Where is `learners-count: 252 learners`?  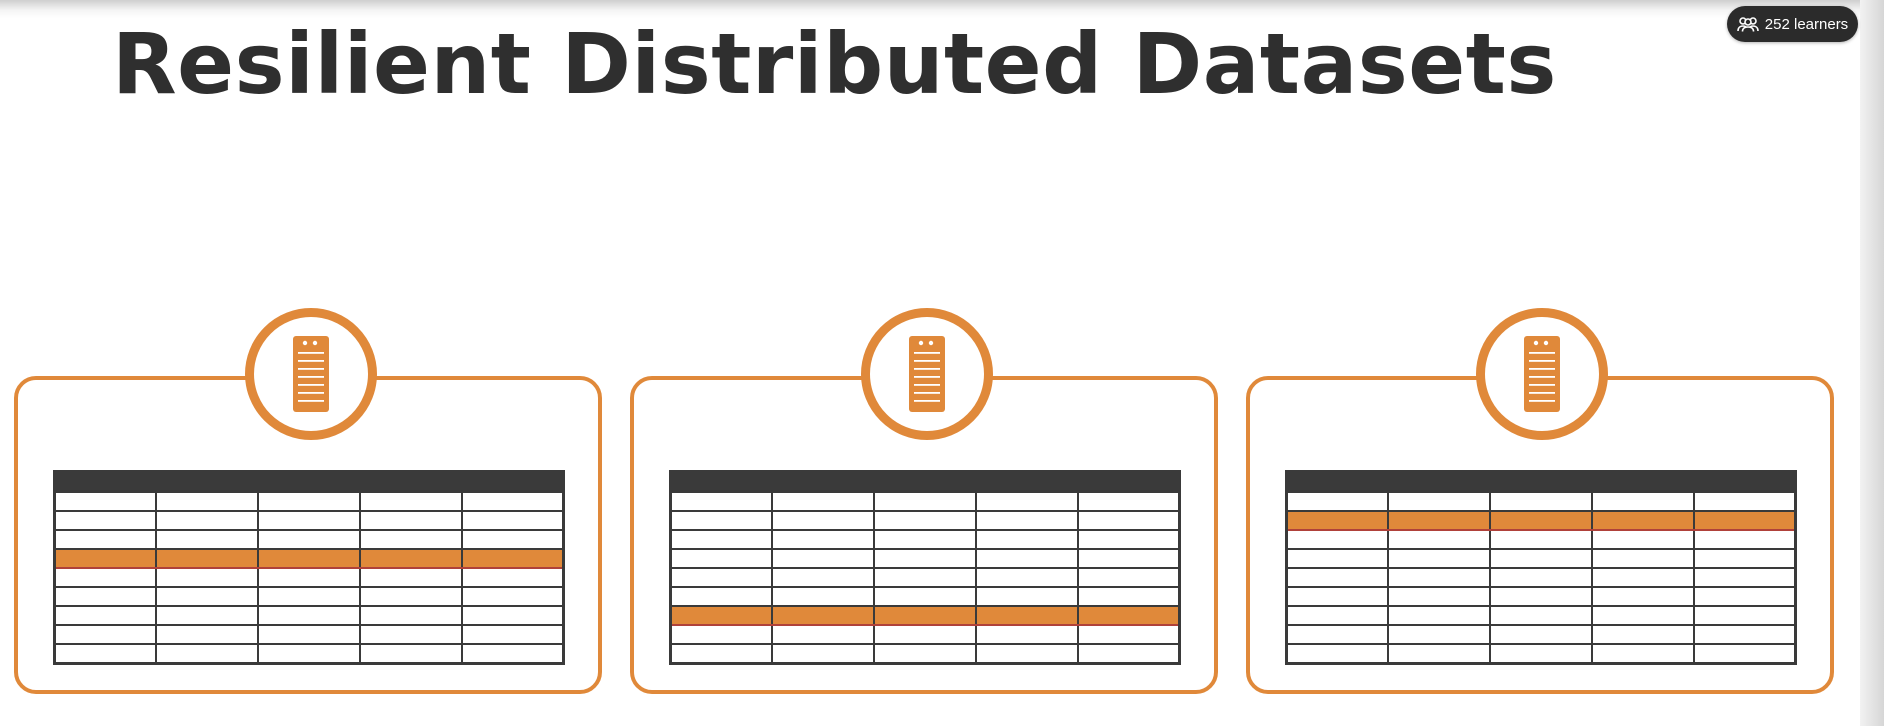 learners-count: 252 learners is located at coordinates (1806, 24).